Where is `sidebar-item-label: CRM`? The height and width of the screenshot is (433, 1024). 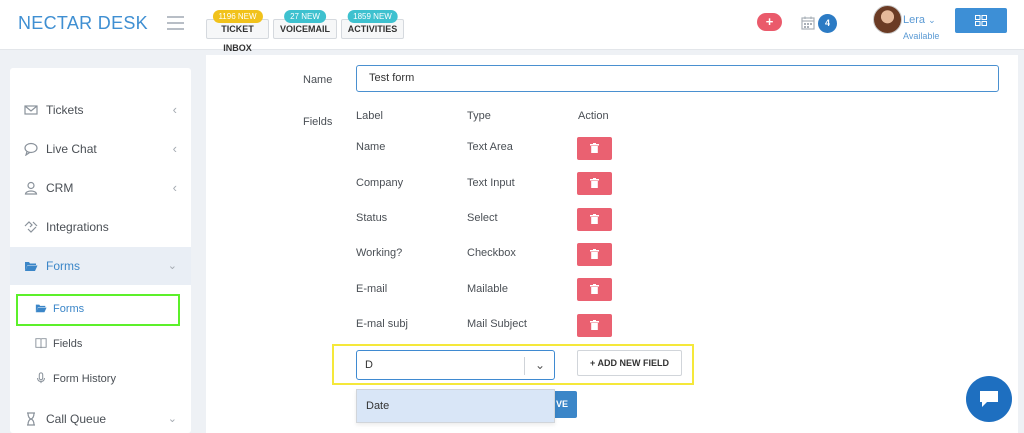 sidebar-item-label: CRM is located at coordinates (60, 188).